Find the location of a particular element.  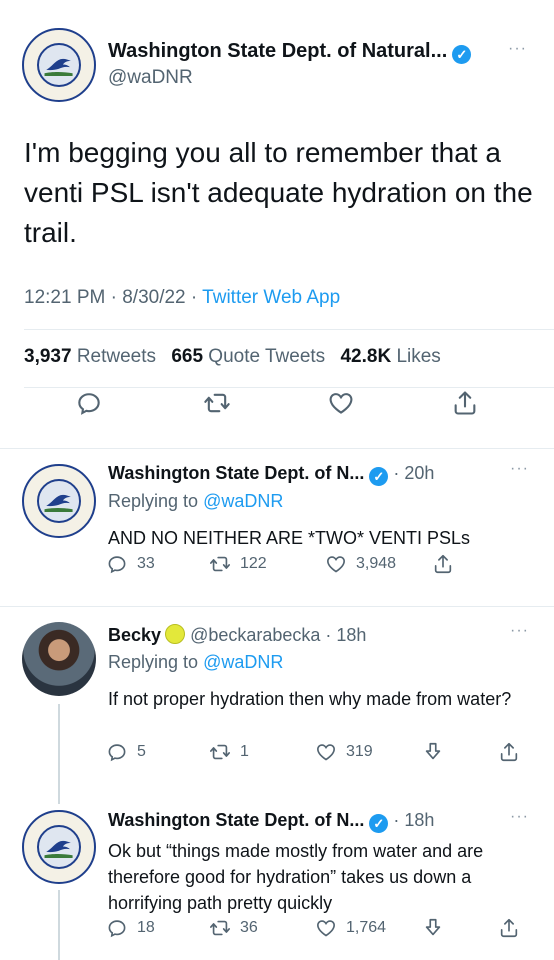

retweet-count: 122 is located at coordinates (253, 563).